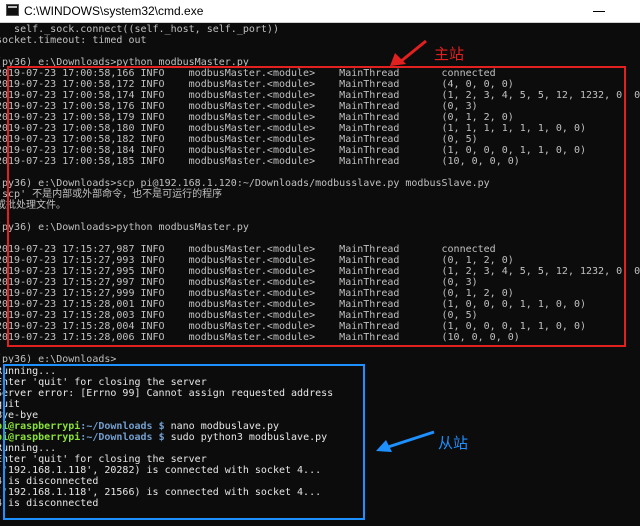 Image resolution: width=640 pixels, height=526 pixels. Describe the element at coordinates (12, 10) in the screenshot. I see `cmd-icon` at that location.